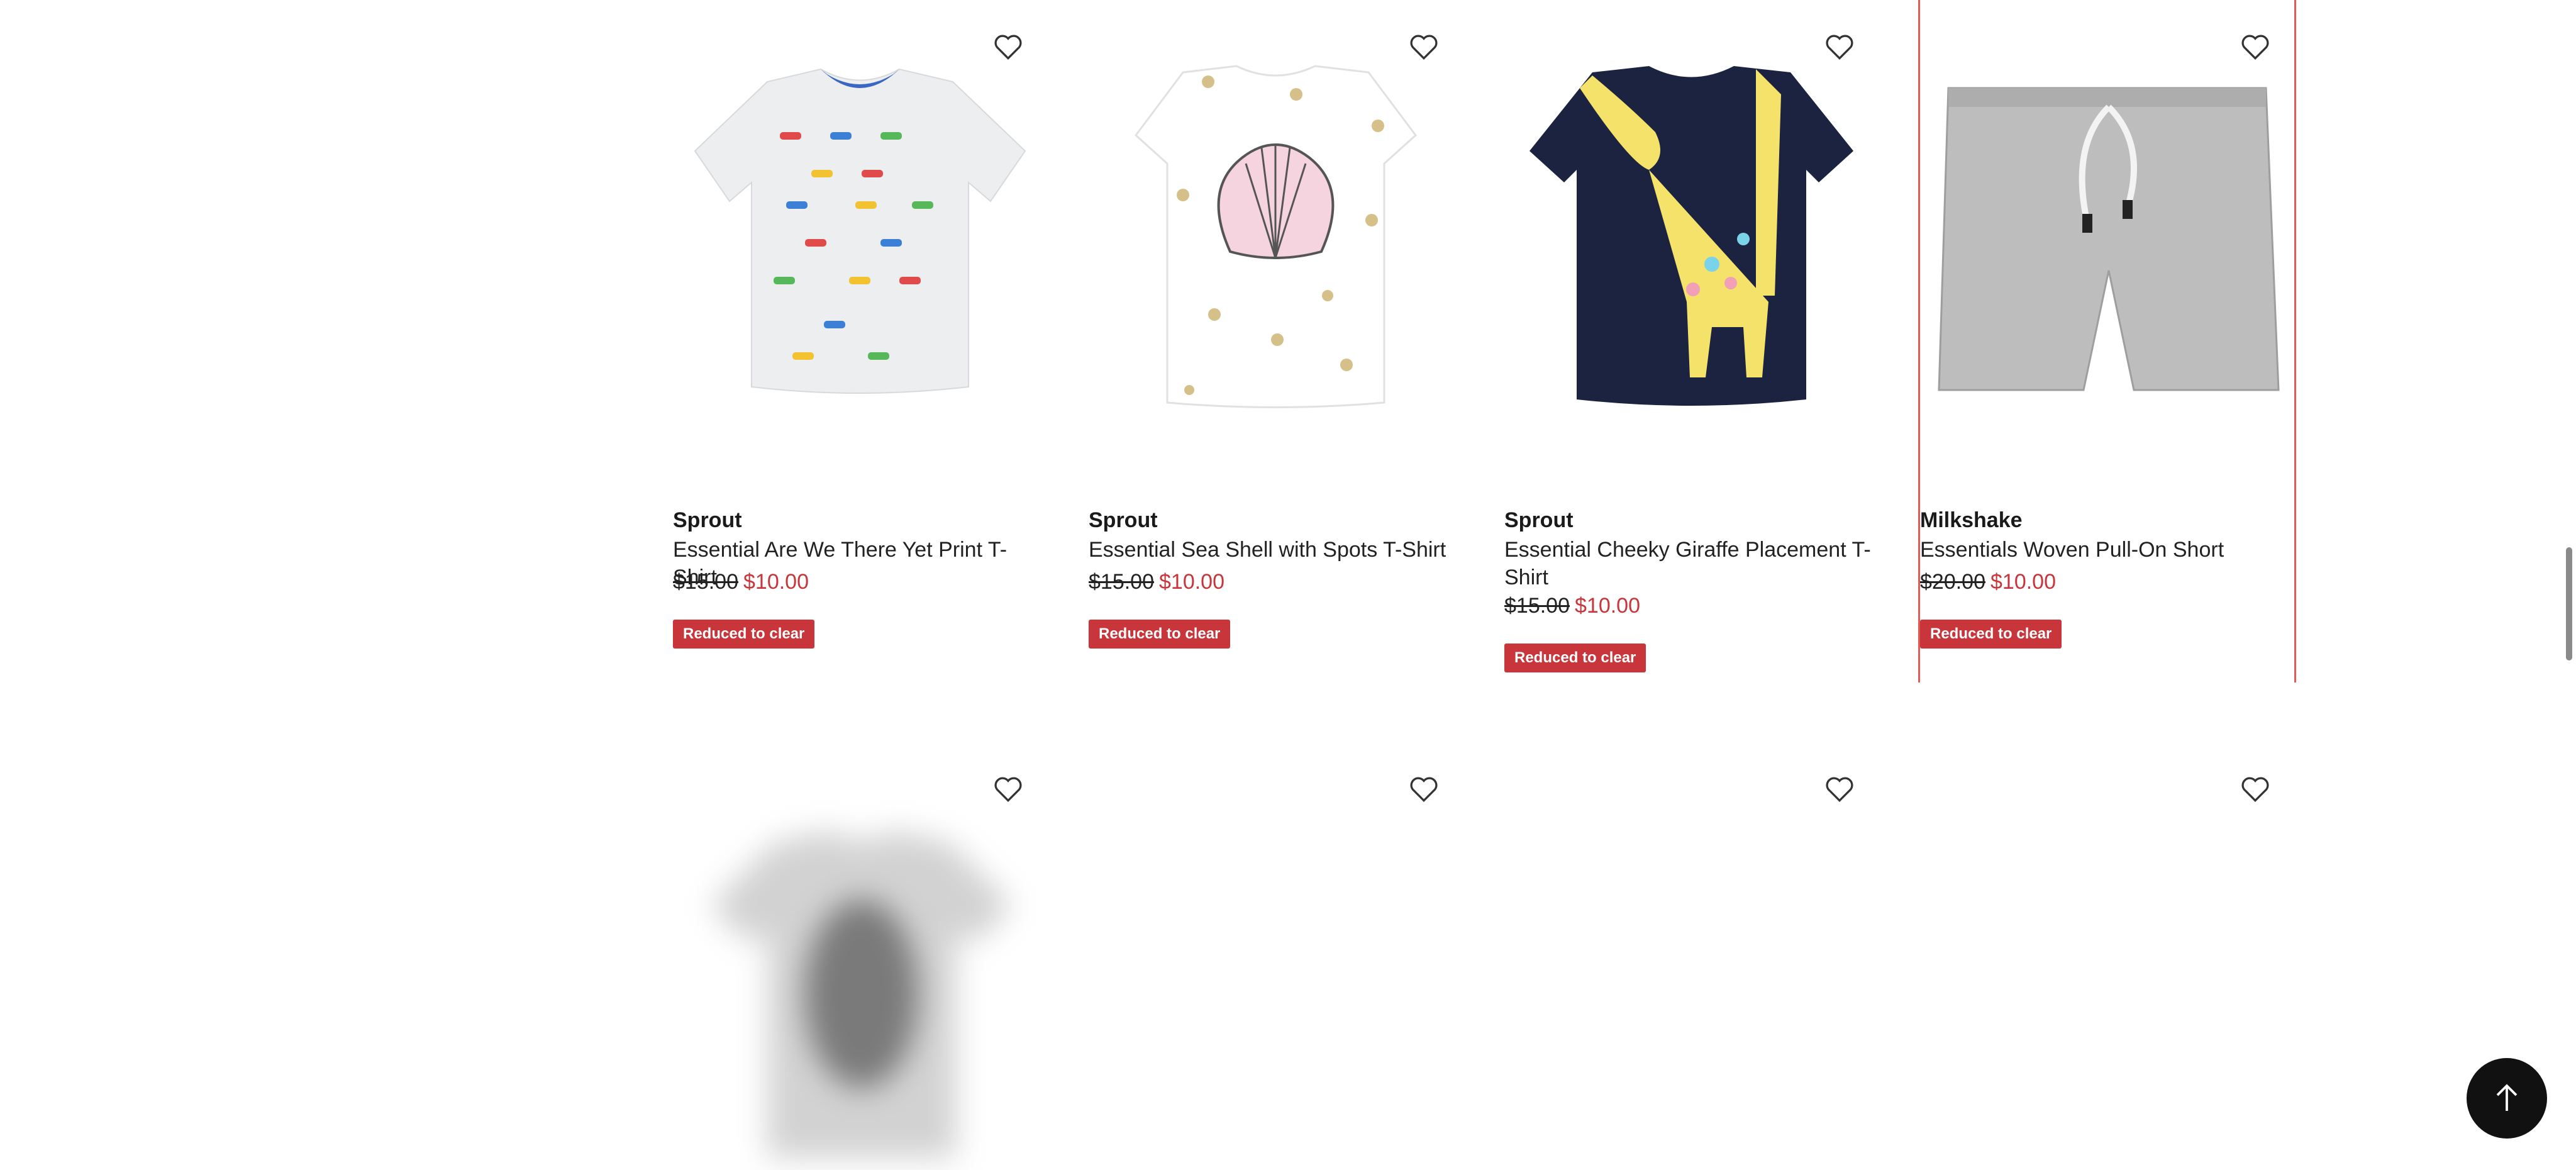 The image size is (2576, 1170). Describe the element at coordinates (1952, 582) in the screenshot. I see `original-price: $20.00` at that location.